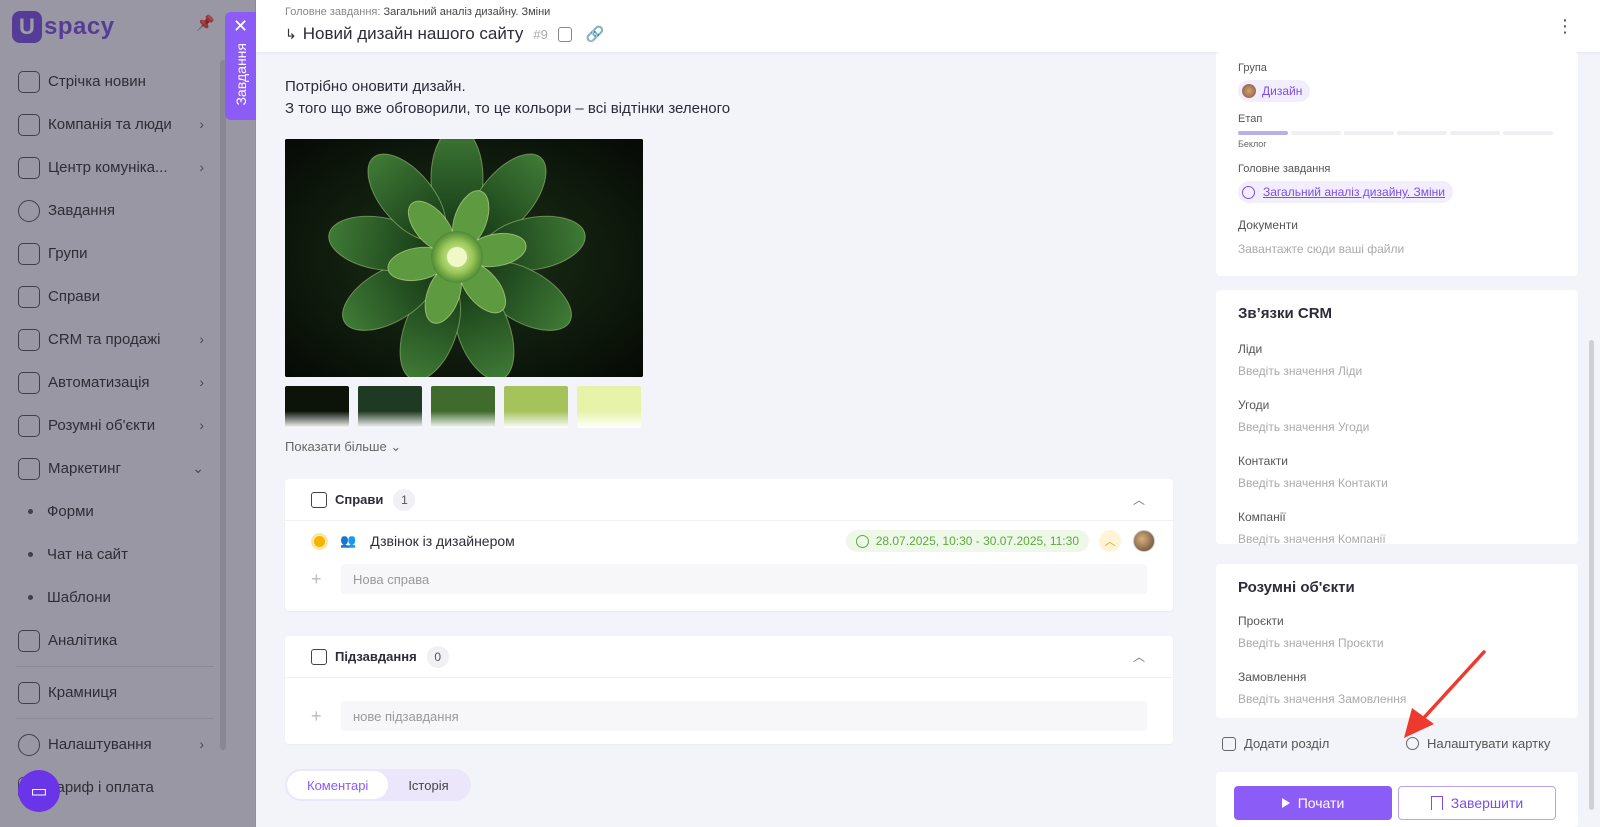  I want to click on copy-icon, so click(564, 34).